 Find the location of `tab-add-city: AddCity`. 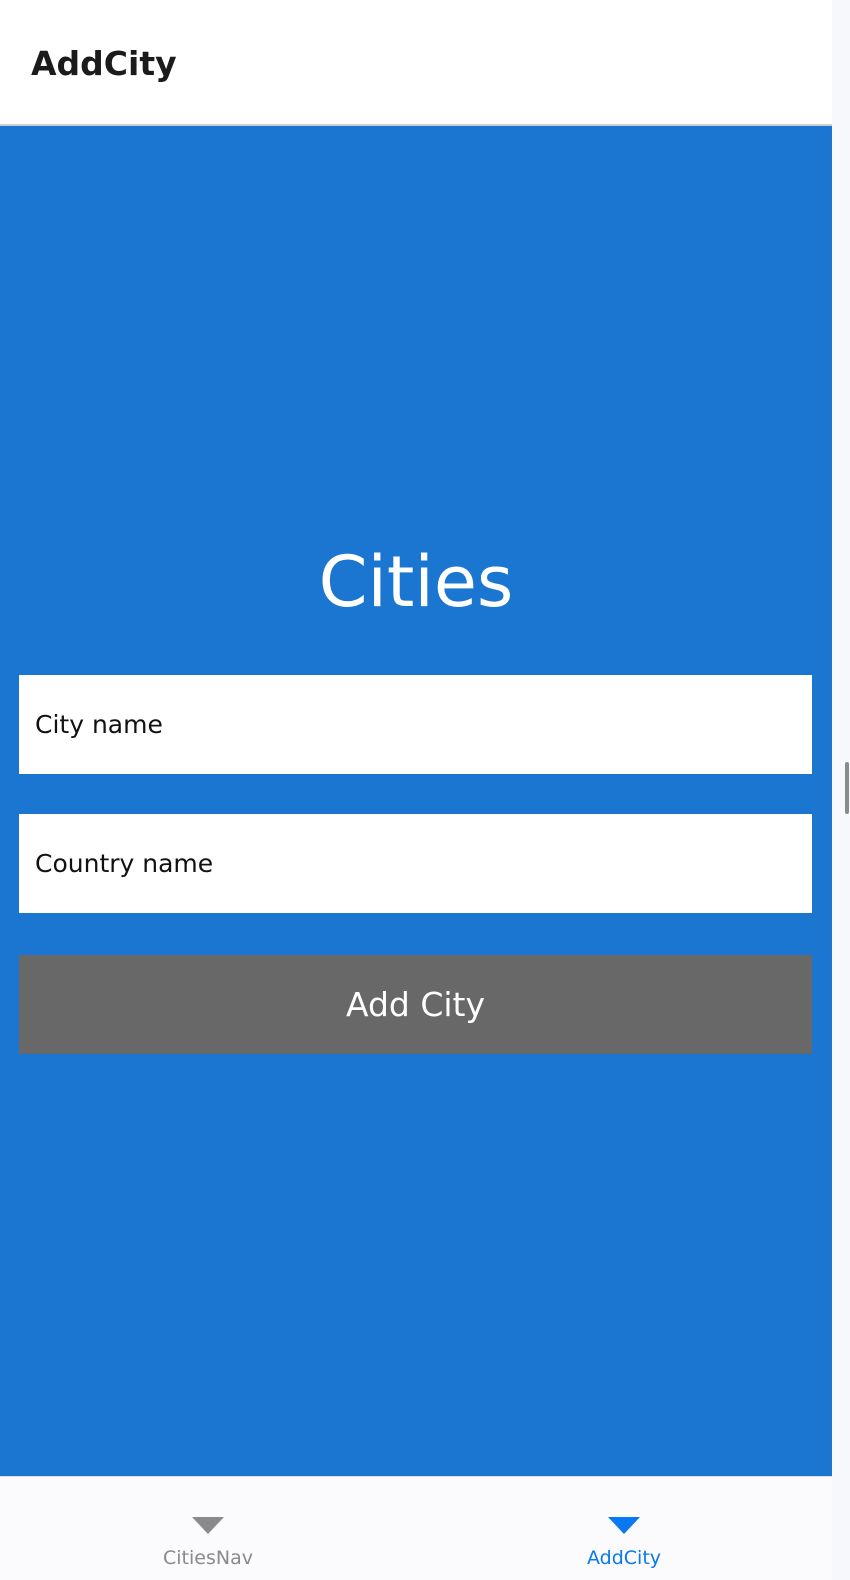

tab-add-city: AddCity is located at coordinates (624, 1528).